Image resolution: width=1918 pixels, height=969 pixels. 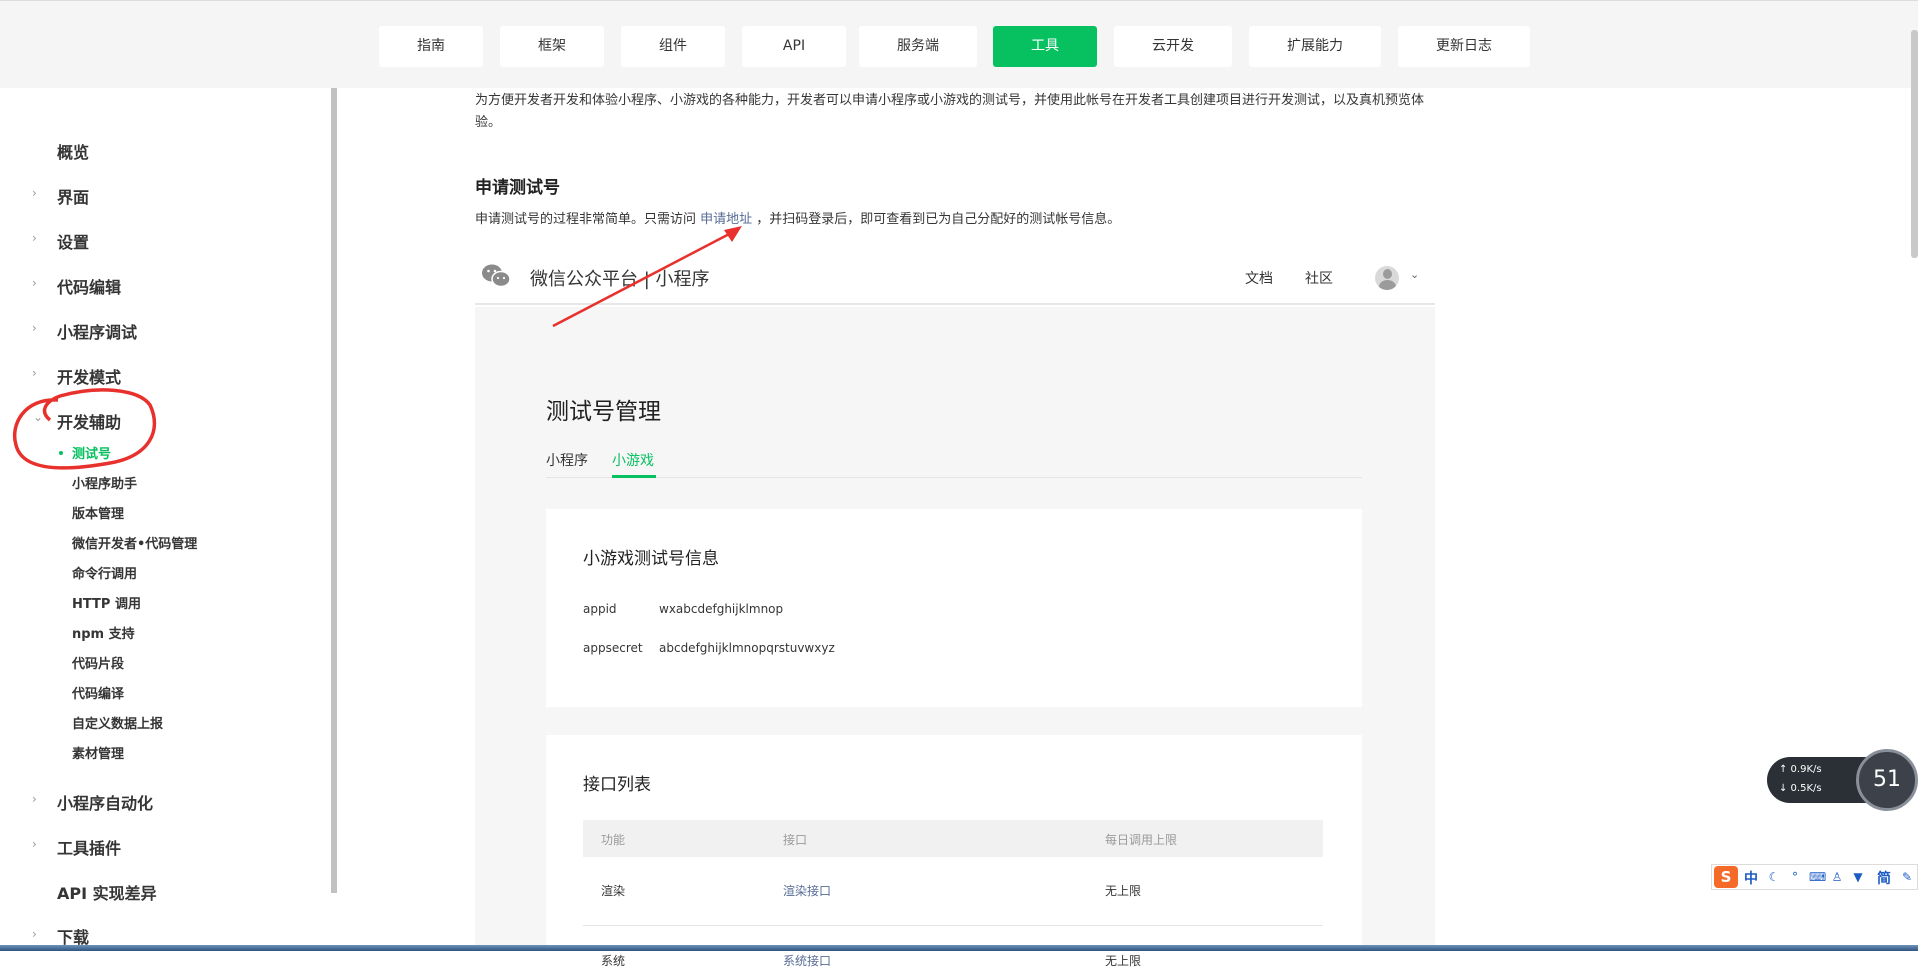 What do you see at coordinates (117, 722) in the screenshot?
I see `sidebar-subitem-custom-report: 自定义数据上报` at bounding box center [117, 722].